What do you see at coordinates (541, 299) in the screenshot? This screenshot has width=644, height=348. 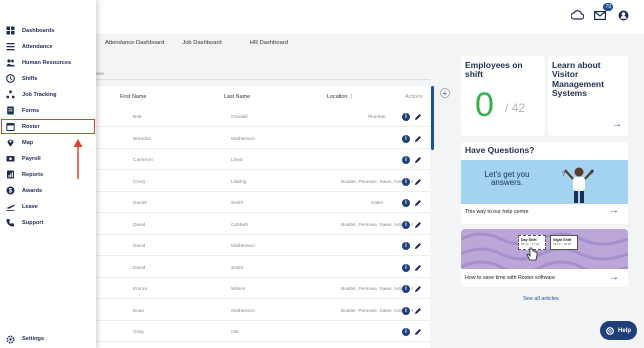 I see `see-all-articles-link: See all articles` at bounding box center [541, 299].